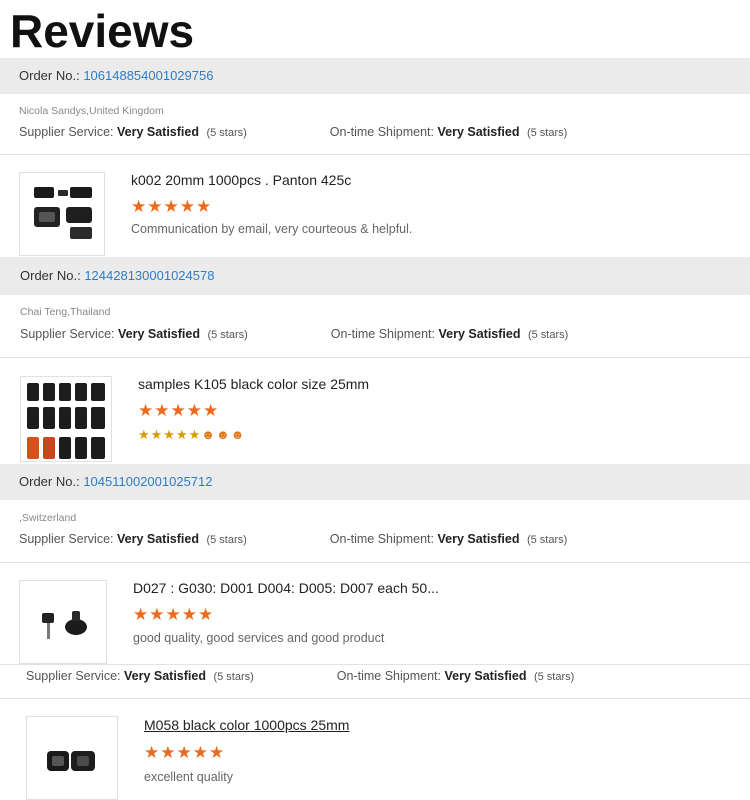 This screenshot has width=750, height=800. Describe the element at coordinates (149, 275) in the screenshot. I see `order-number-link: 124428130001024578` at that location.